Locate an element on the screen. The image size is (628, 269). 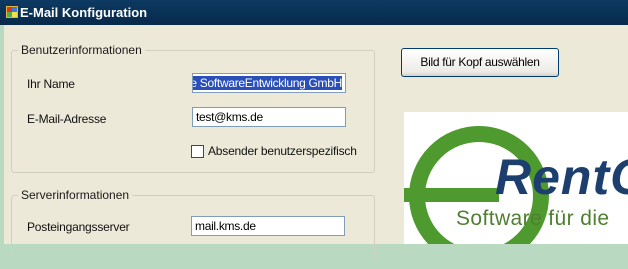
title-bar: E-Mail Konfiguration is located at coordinates (314, 12).